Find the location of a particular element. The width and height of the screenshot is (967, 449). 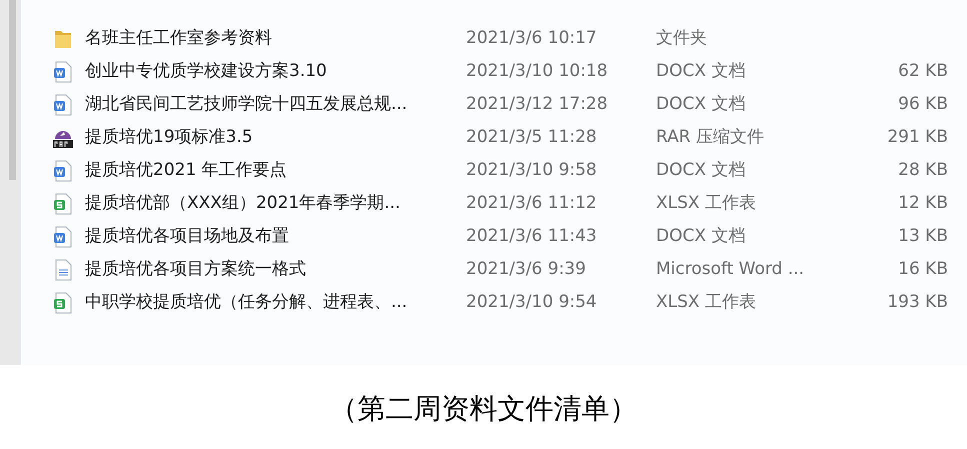

file-name: 提质培优各项目方案统一格式 is located at coordinates (275, 269).